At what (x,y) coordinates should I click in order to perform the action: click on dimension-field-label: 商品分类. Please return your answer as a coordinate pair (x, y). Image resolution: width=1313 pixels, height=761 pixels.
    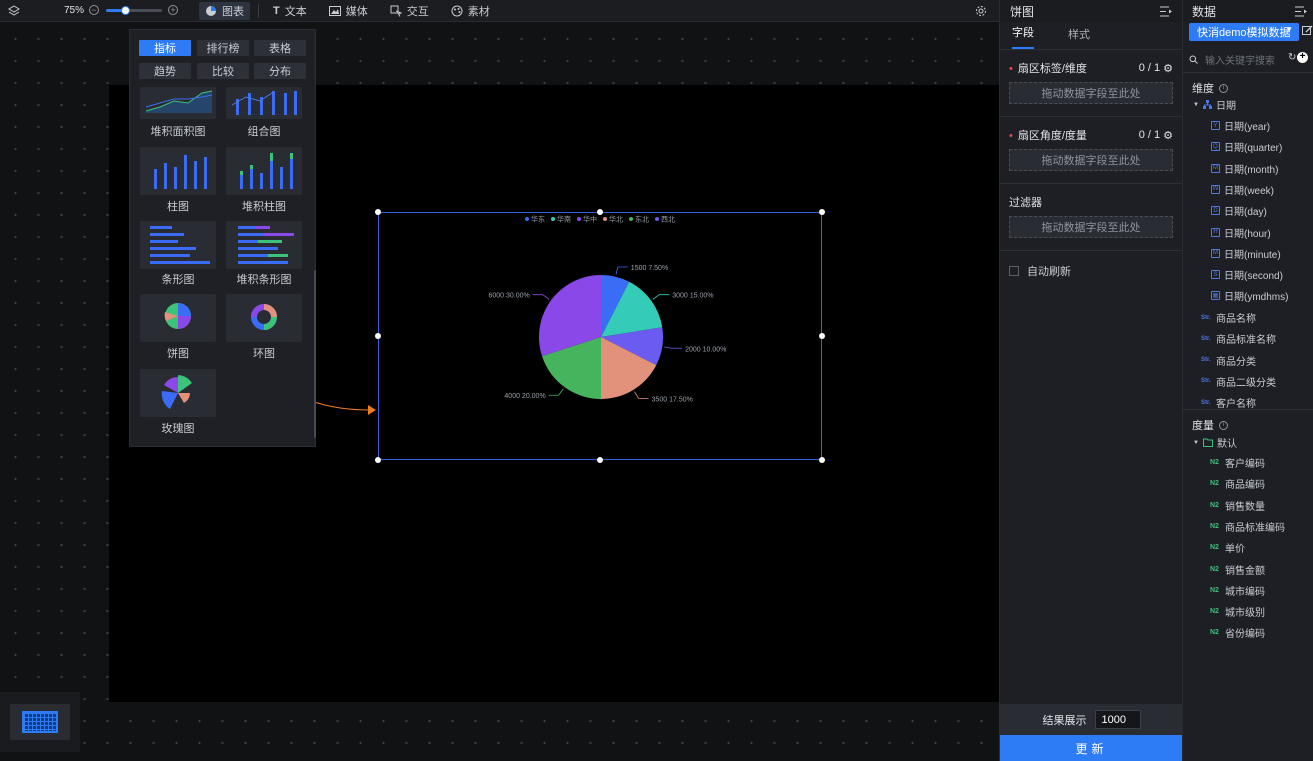
    Looking at the image, I should click on (1236, 362).